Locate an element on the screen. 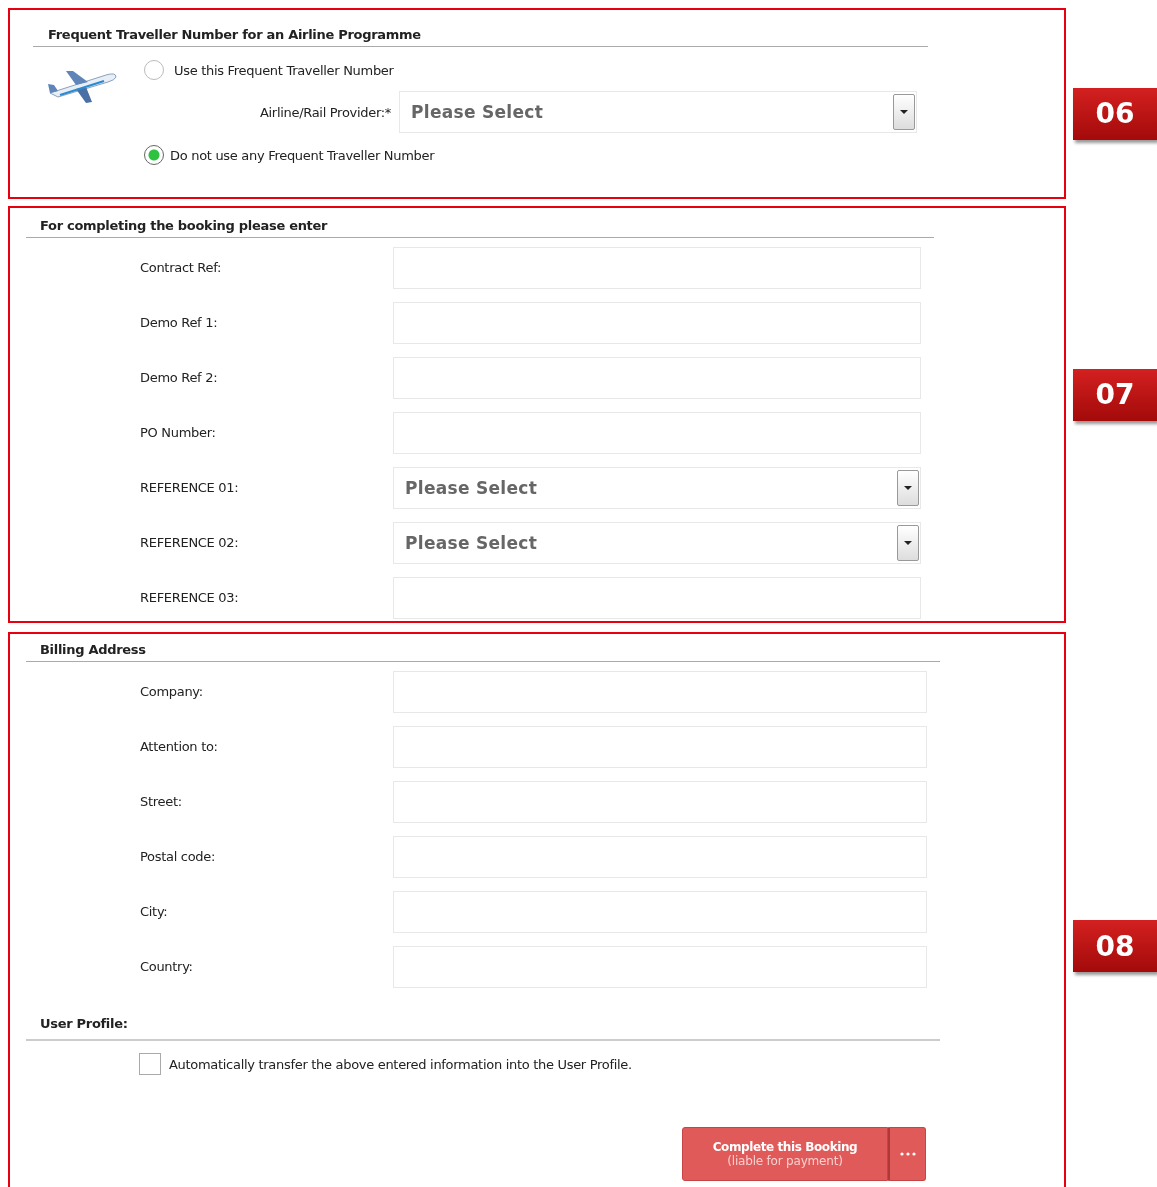  section-heading: Frequent Traveller Number for an Airline Programme is located at coordinates (480, 37).